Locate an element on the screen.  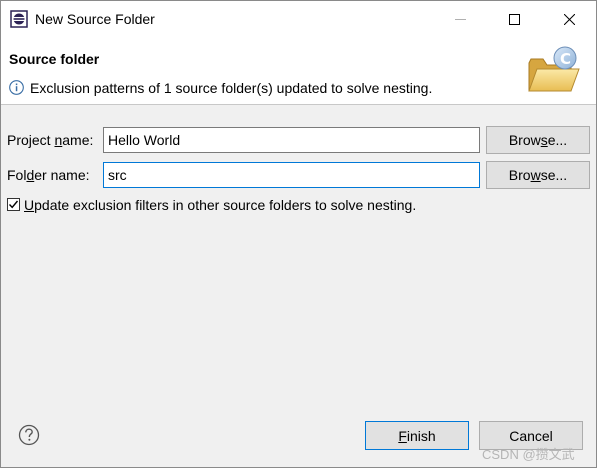
minimize-button is located at coordinates (460, 19).